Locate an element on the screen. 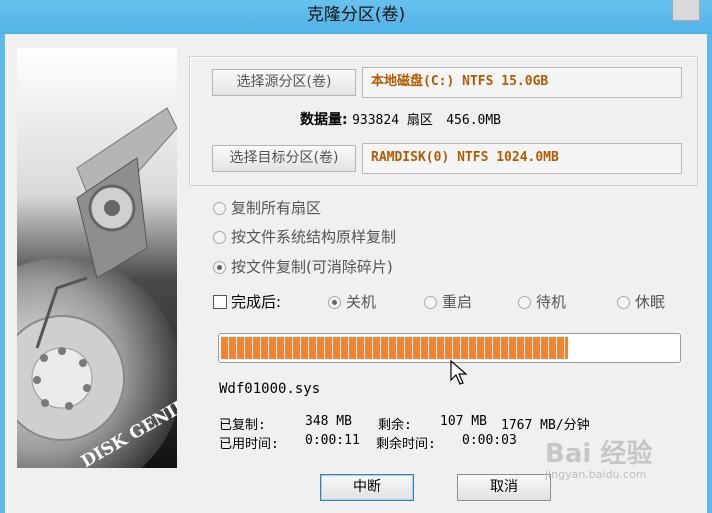  radio-copy-all-sectors: 复制所有扇区 is located at coordinates (267, 208).